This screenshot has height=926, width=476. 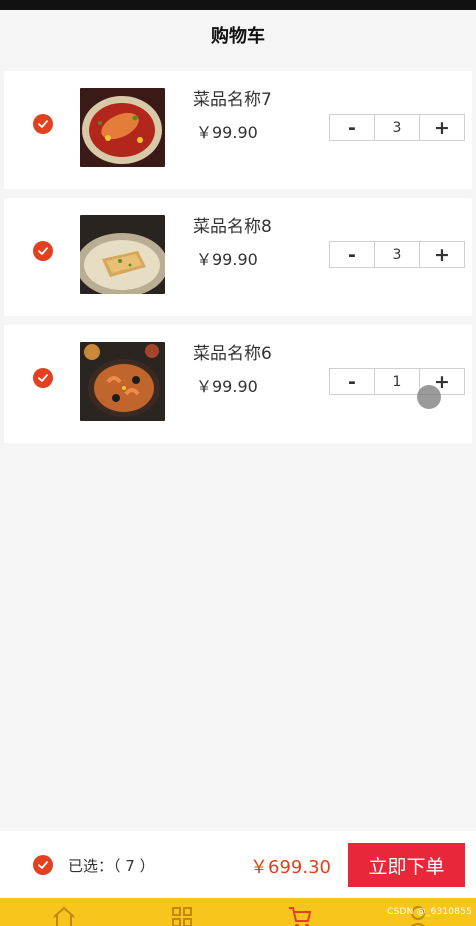 What do you see at coordinates (300, 915) in the screenshot?
I see `cart-icon` at bounding box center [300, 915].